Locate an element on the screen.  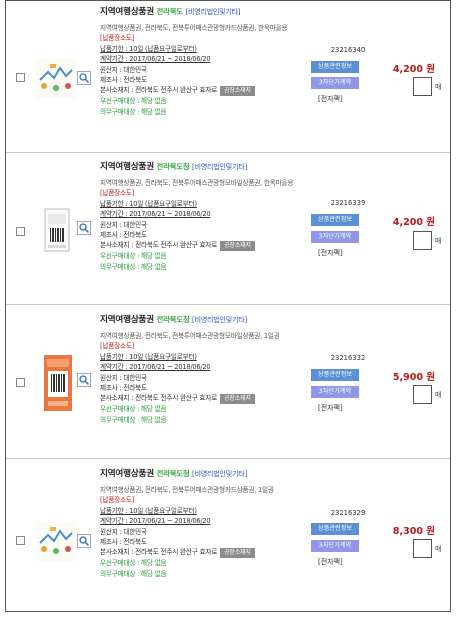
product-price: 5,900 원 is located at coordinates (413, 377).